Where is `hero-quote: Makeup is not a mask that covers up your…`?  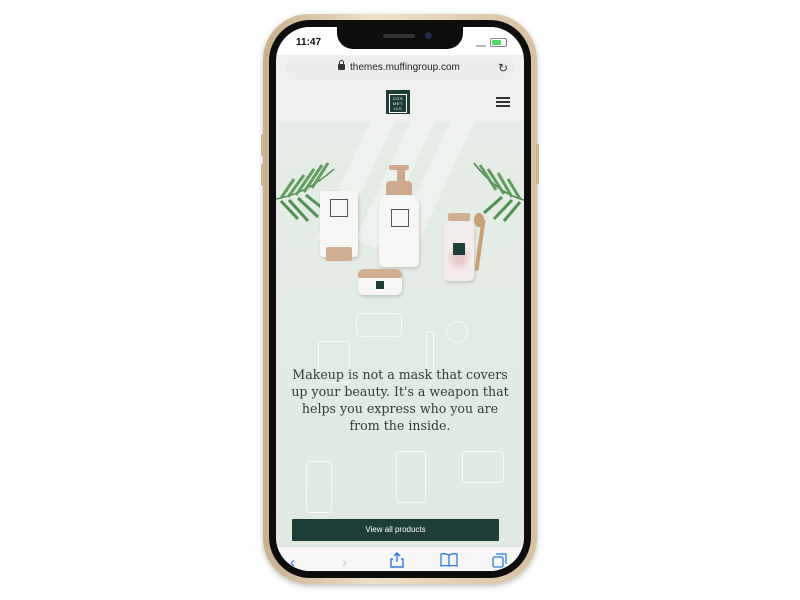 hero-quote: Makeup is not a mask that covers up your… is located at coordinates (400, 400).